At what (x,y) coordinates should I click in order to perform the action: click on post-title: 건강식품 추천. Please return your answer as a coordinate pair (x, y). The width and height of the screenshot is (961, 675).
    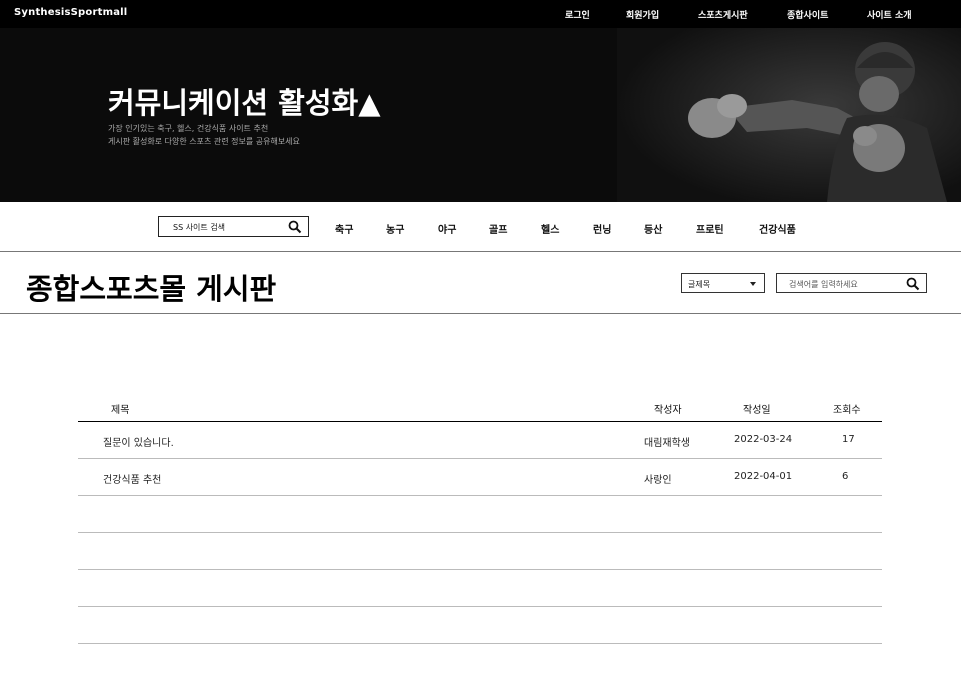
    Looking at the image, I should click on (132, 478).